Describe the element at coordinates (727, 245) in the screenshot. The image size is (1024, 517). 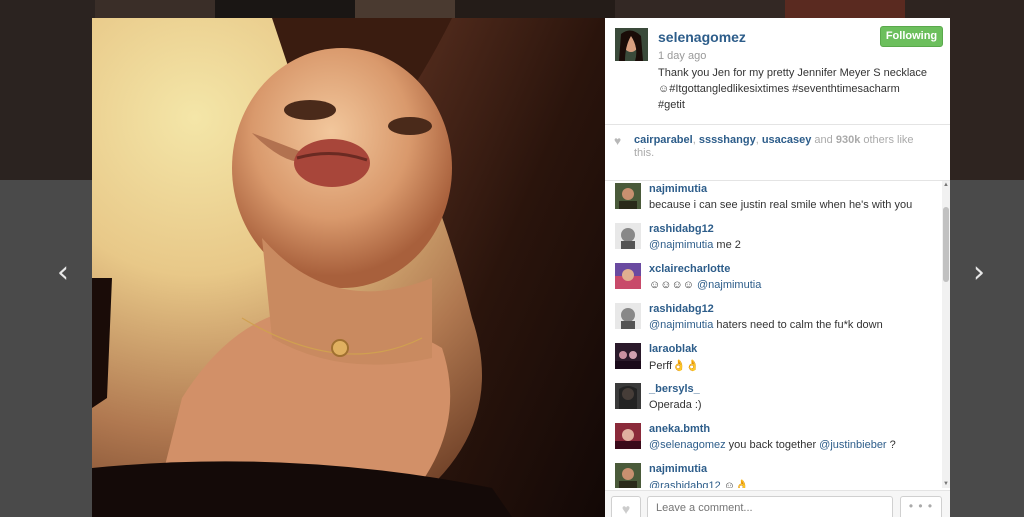
I see `comment-body: me 2` at that location.